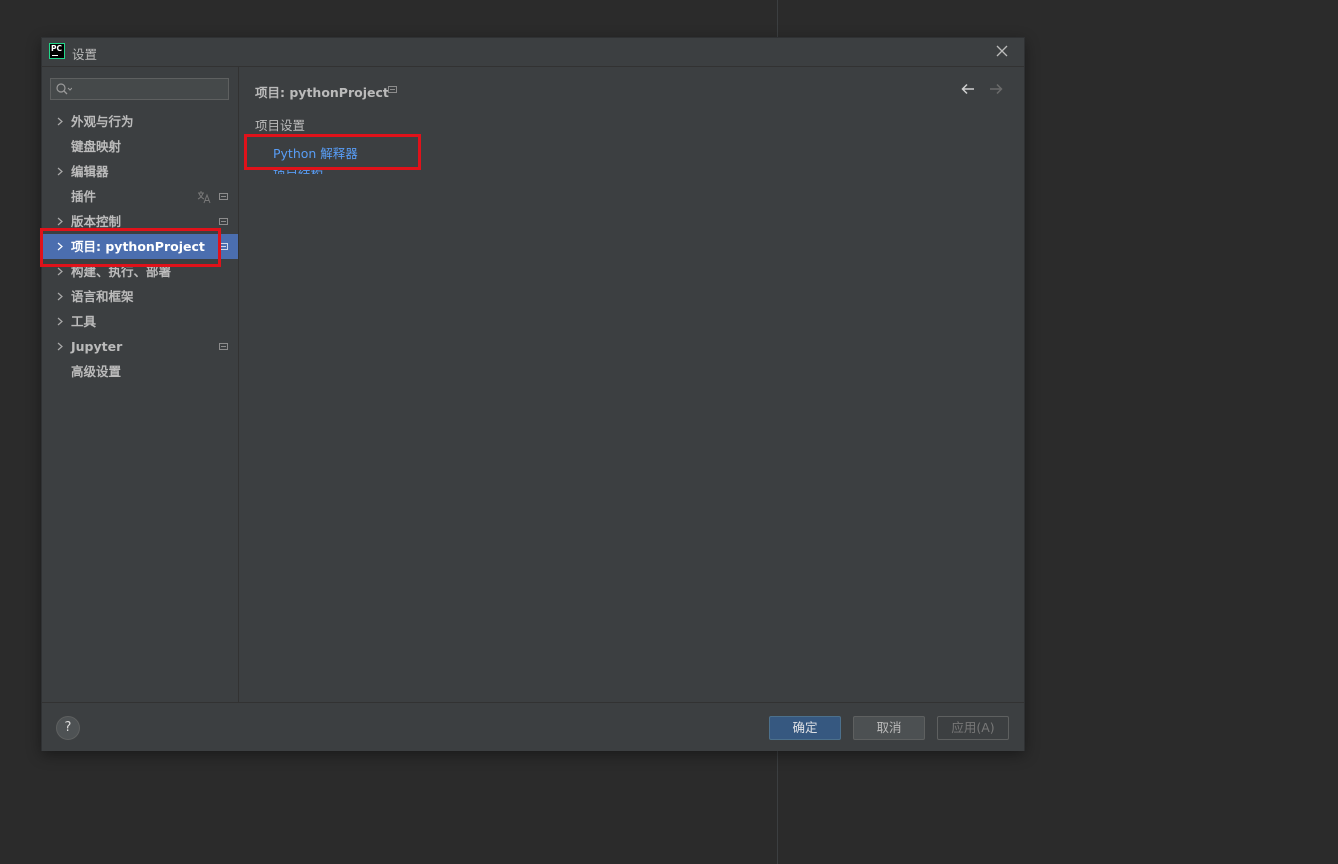 The image size is (1338, 864). Describe the element at coordinates (102, 296) in the screenshot. I see `sidebar-item-label: 语言和框架` at that location.